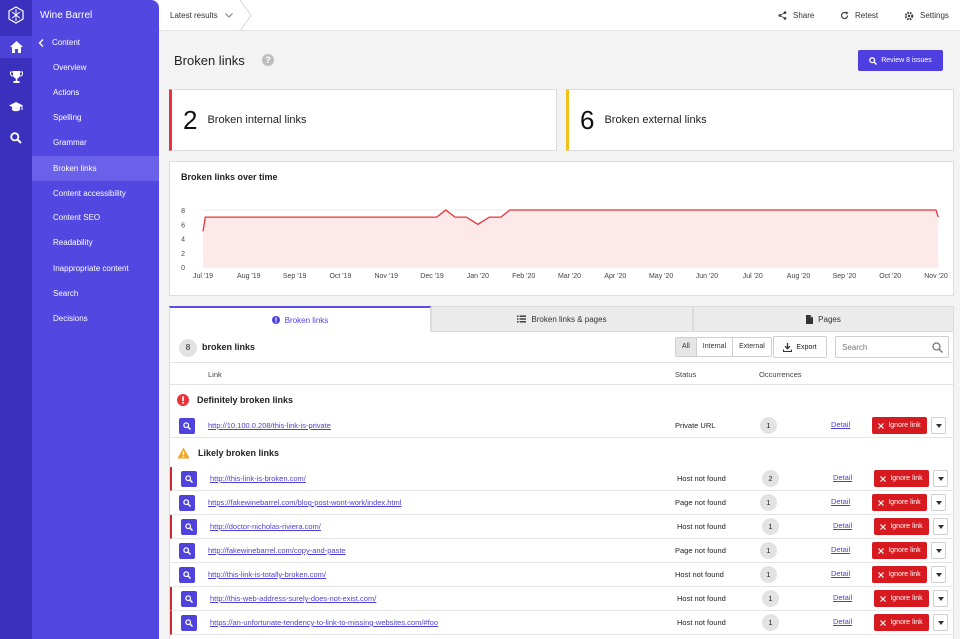  I want to click on trophy-icon, so click(16, 77).